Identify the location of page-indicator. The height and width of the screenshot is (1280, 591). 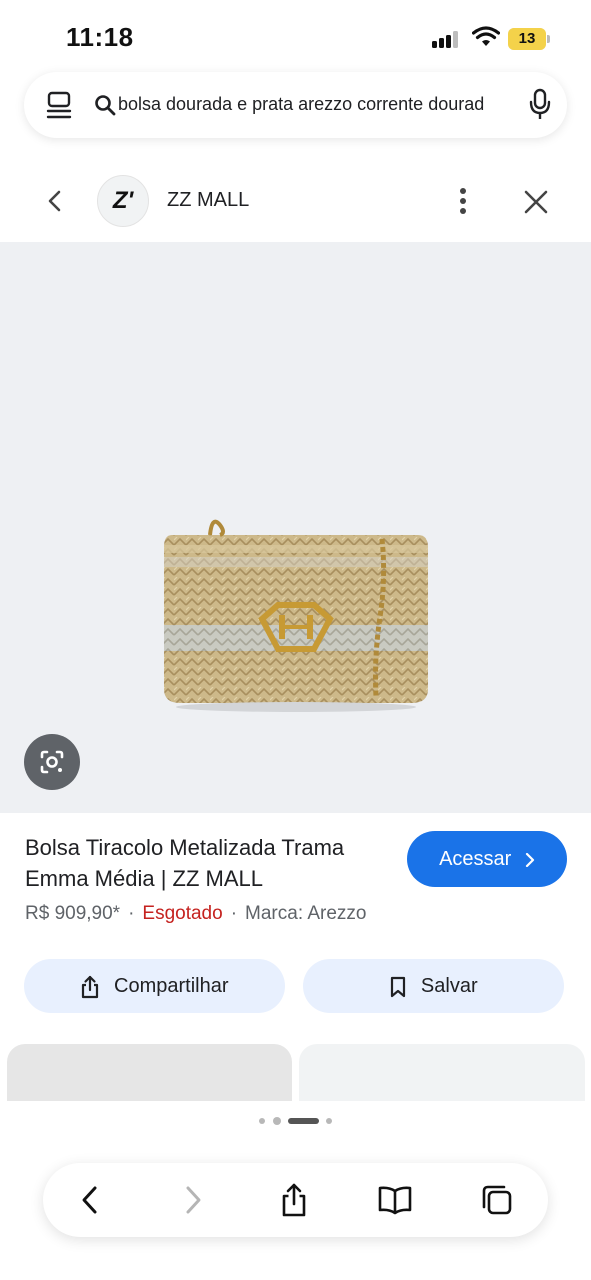
(297, 1121).